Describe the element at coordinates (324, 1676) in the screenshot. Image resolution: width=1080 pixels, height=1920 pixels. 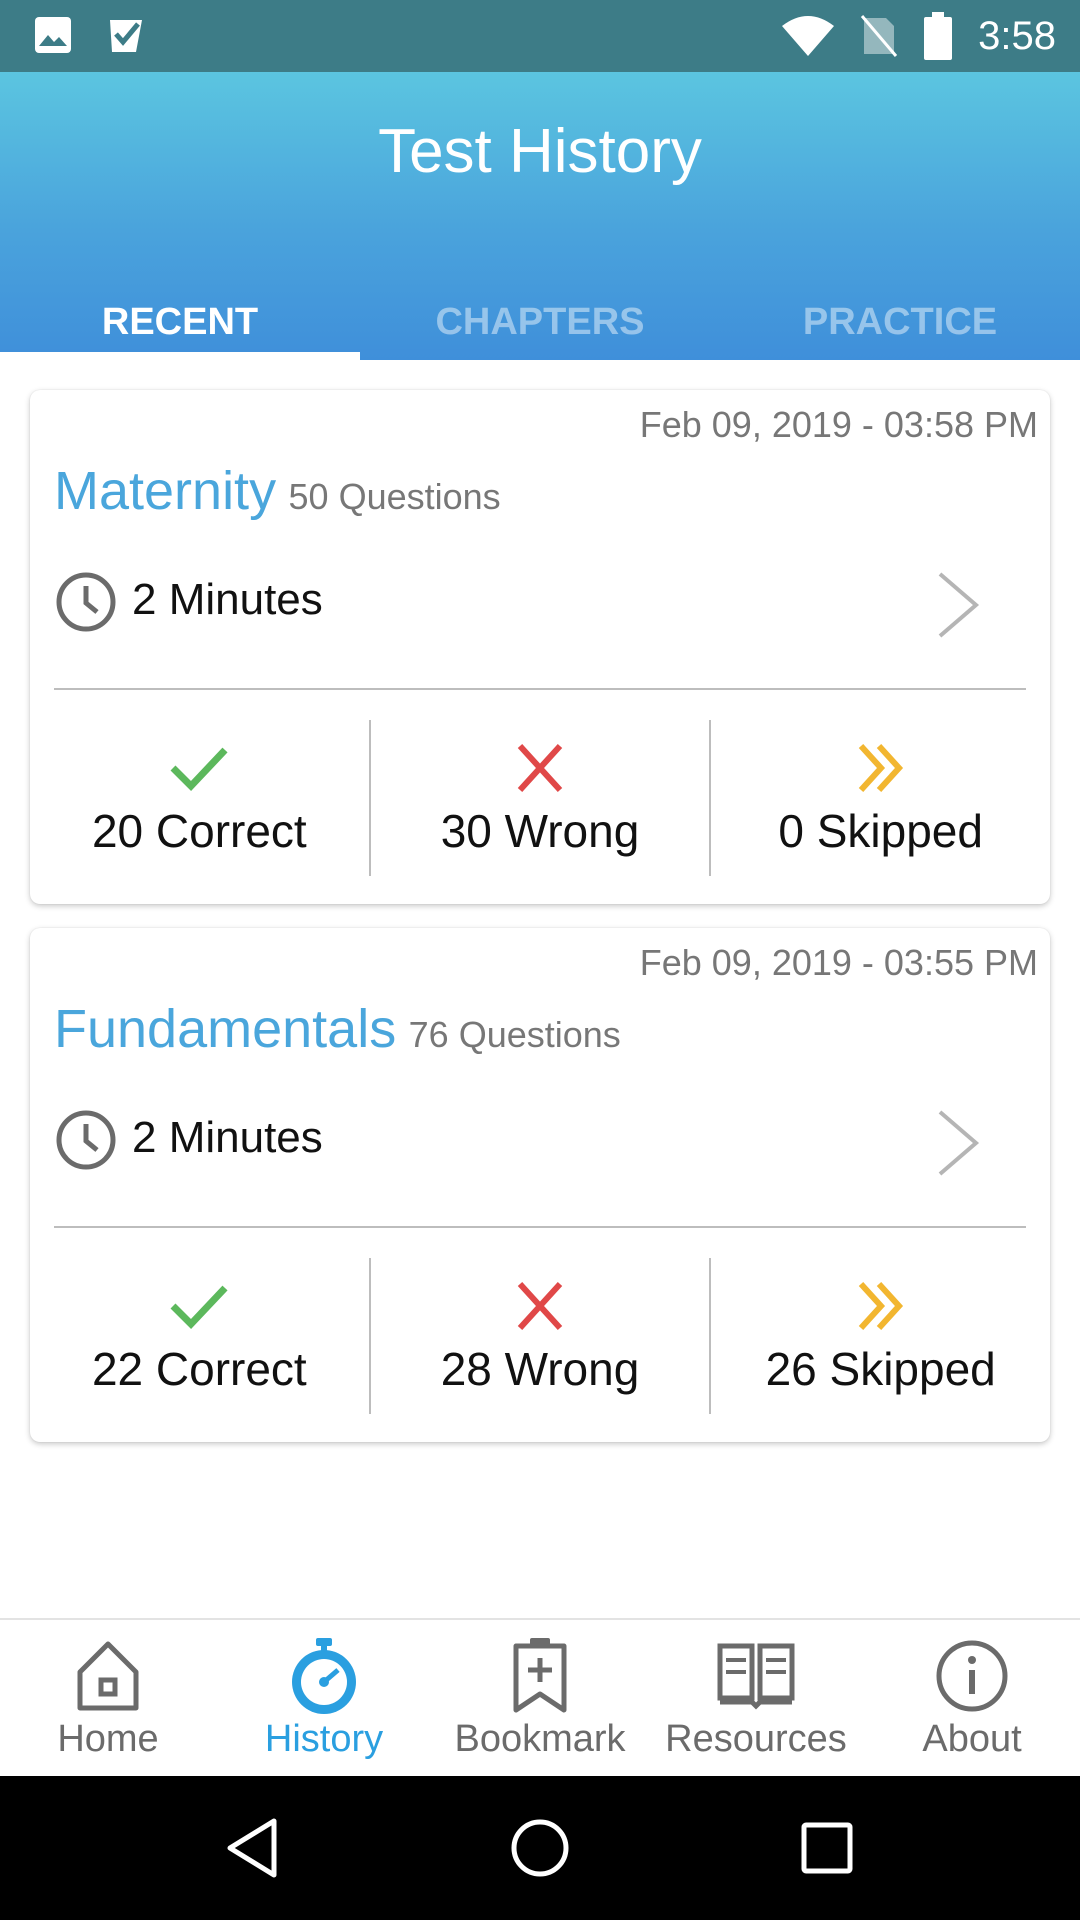
I see `stopwatch-icon` at that location.